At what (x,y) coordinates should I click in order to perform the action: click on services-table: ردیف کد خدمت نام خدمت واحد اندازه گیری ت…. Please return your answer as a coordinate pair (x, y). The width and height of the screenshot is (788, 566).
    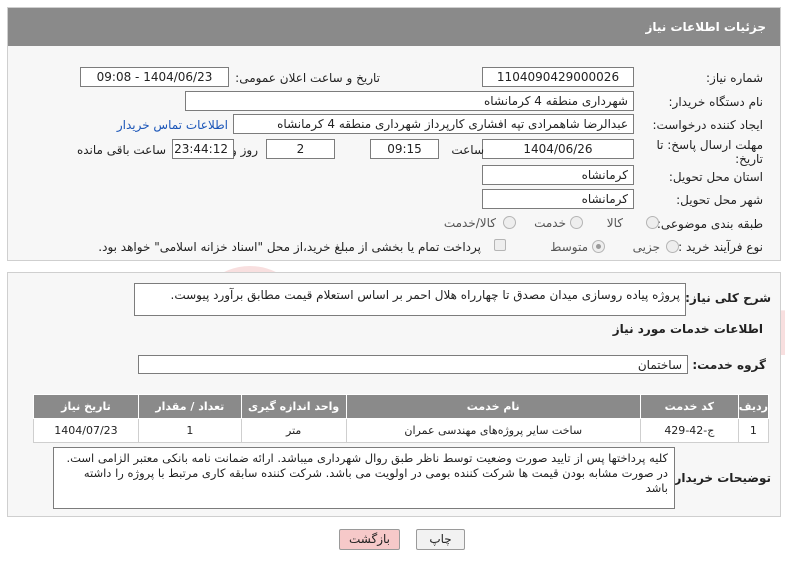
    Looking at the image, I should click on (401, 418).